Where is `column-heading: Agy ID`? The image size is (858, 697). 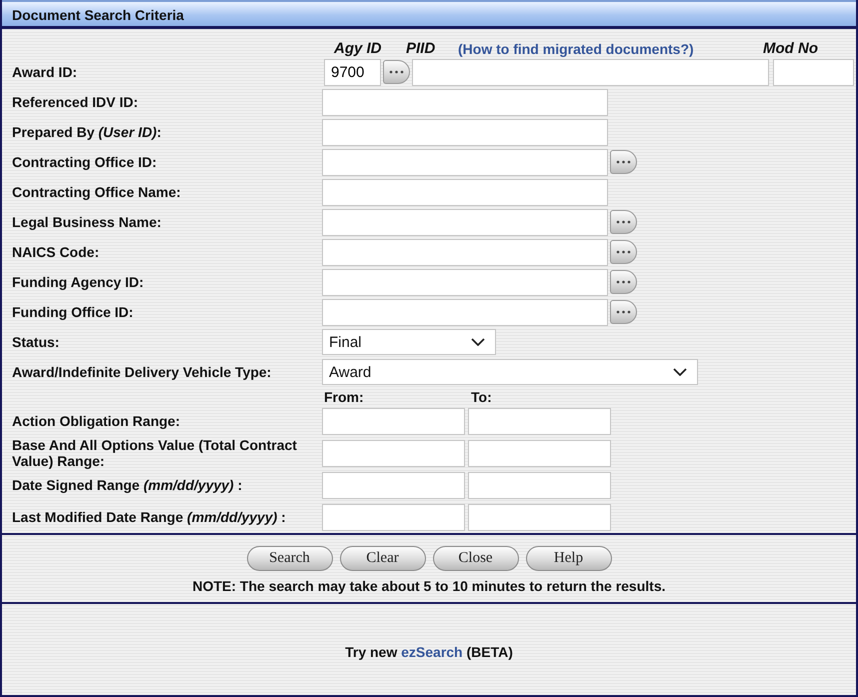 column-heading: Agy ID is located at coordinates (357, 48).